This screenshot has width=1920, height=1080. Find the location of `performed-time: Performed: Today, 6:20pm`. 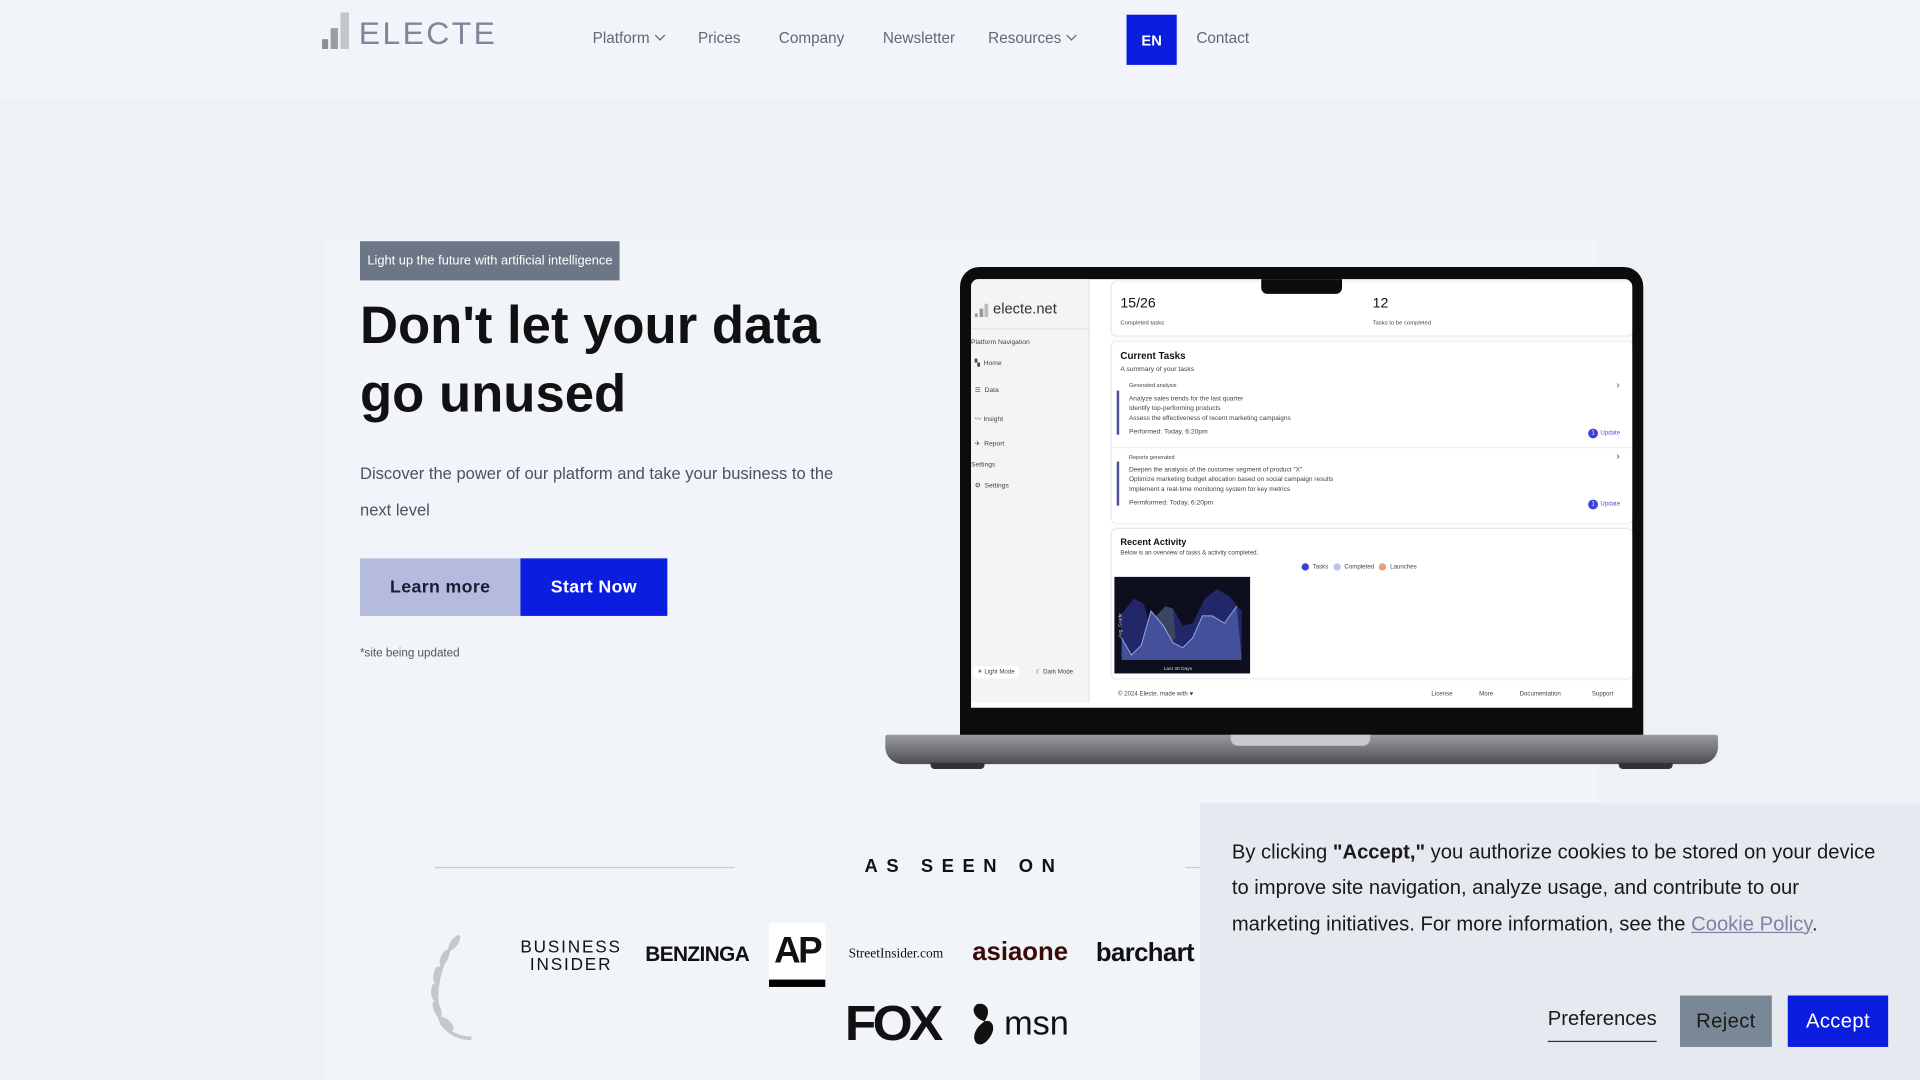

performed-time: Performed: Today, 6:20pm is located at coordinates (1168, 432).